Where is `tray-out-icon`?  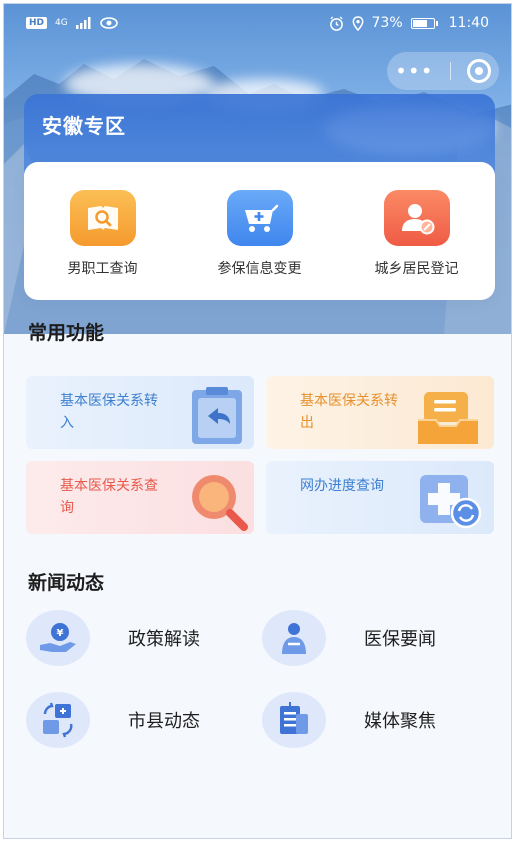 tray-out-icon is located at coordinates (448, 418).